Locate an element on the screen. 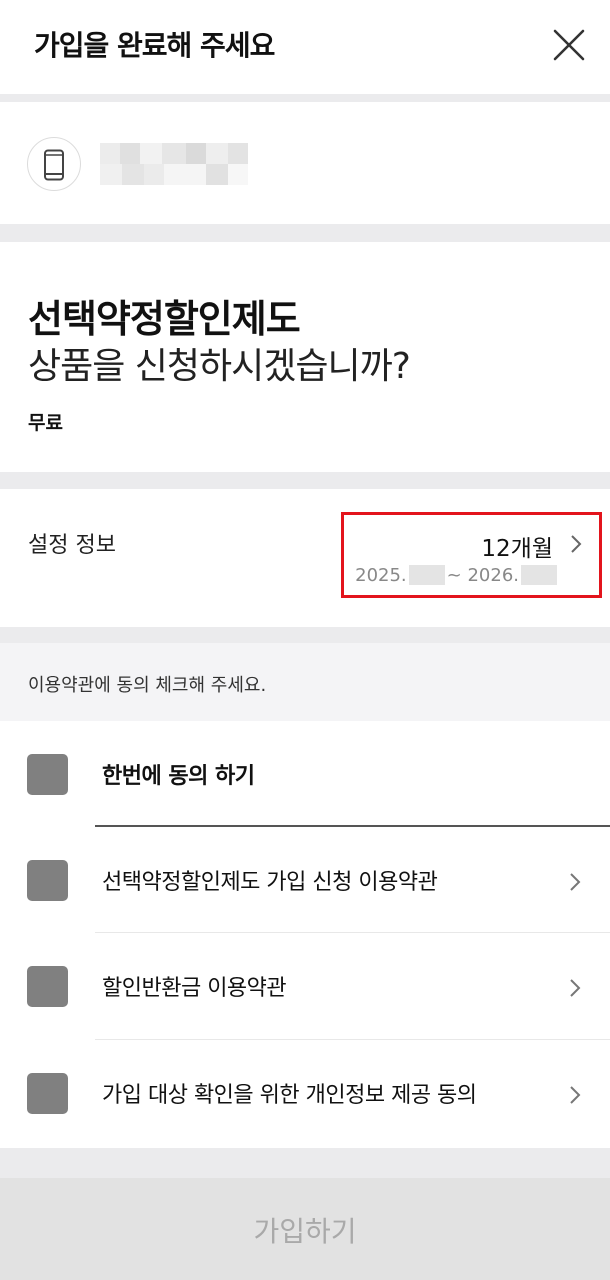  close-button is located at coordinates (569, 45).